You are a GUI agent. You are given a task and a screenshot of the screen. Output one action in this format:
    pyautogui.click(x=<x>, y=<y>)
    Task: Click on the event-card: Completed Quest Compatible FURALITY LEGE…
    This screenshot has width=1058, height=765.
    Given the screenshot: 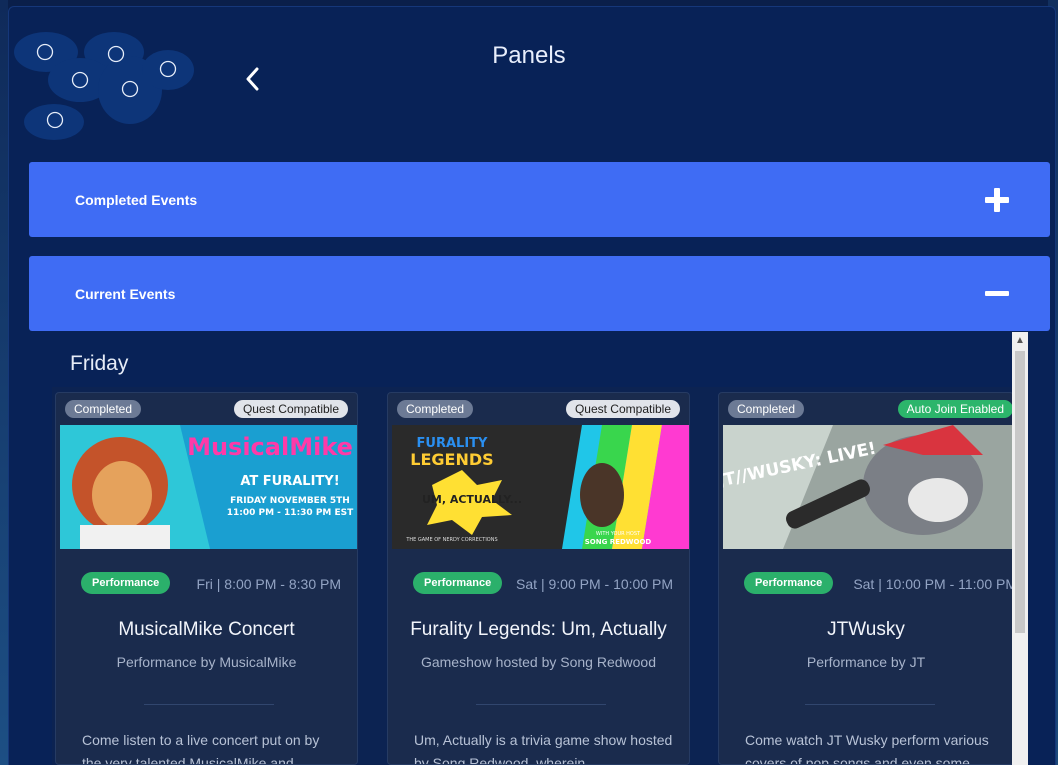 What is the action you would take?
    pyautogui.click(x=538, y=578)
    